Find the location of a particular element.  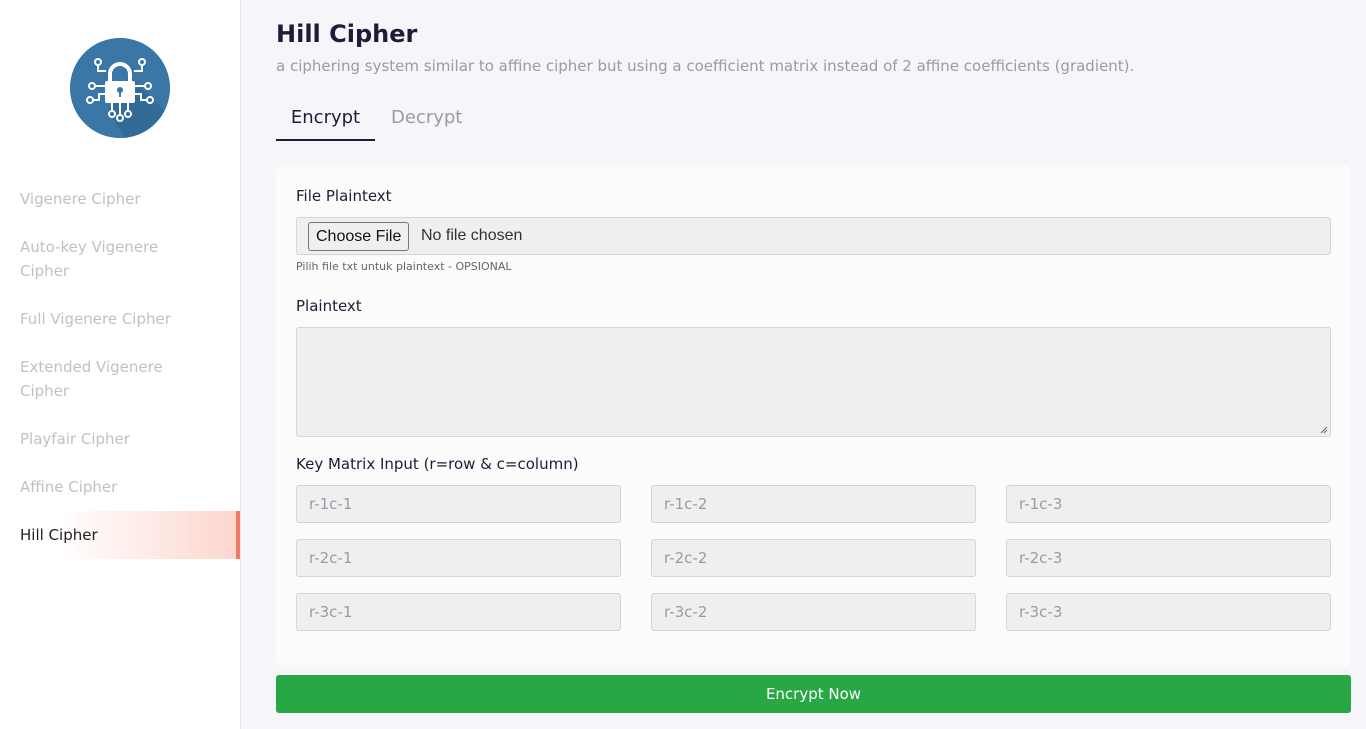

matrix-input-r2c2: r-2c-2 is located at coordinates (813, 558).